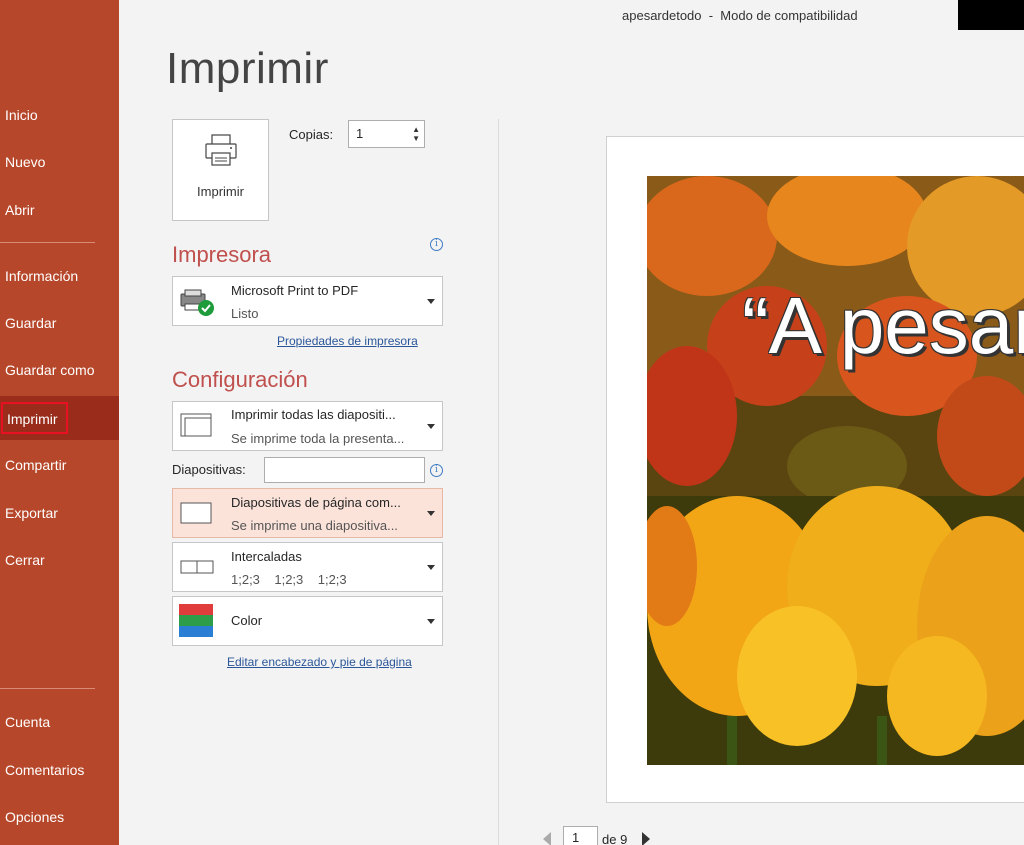 This screenshot has width=1024, height=845. I want to click on nav-comentarios: Comentarios, so click(59, 770).